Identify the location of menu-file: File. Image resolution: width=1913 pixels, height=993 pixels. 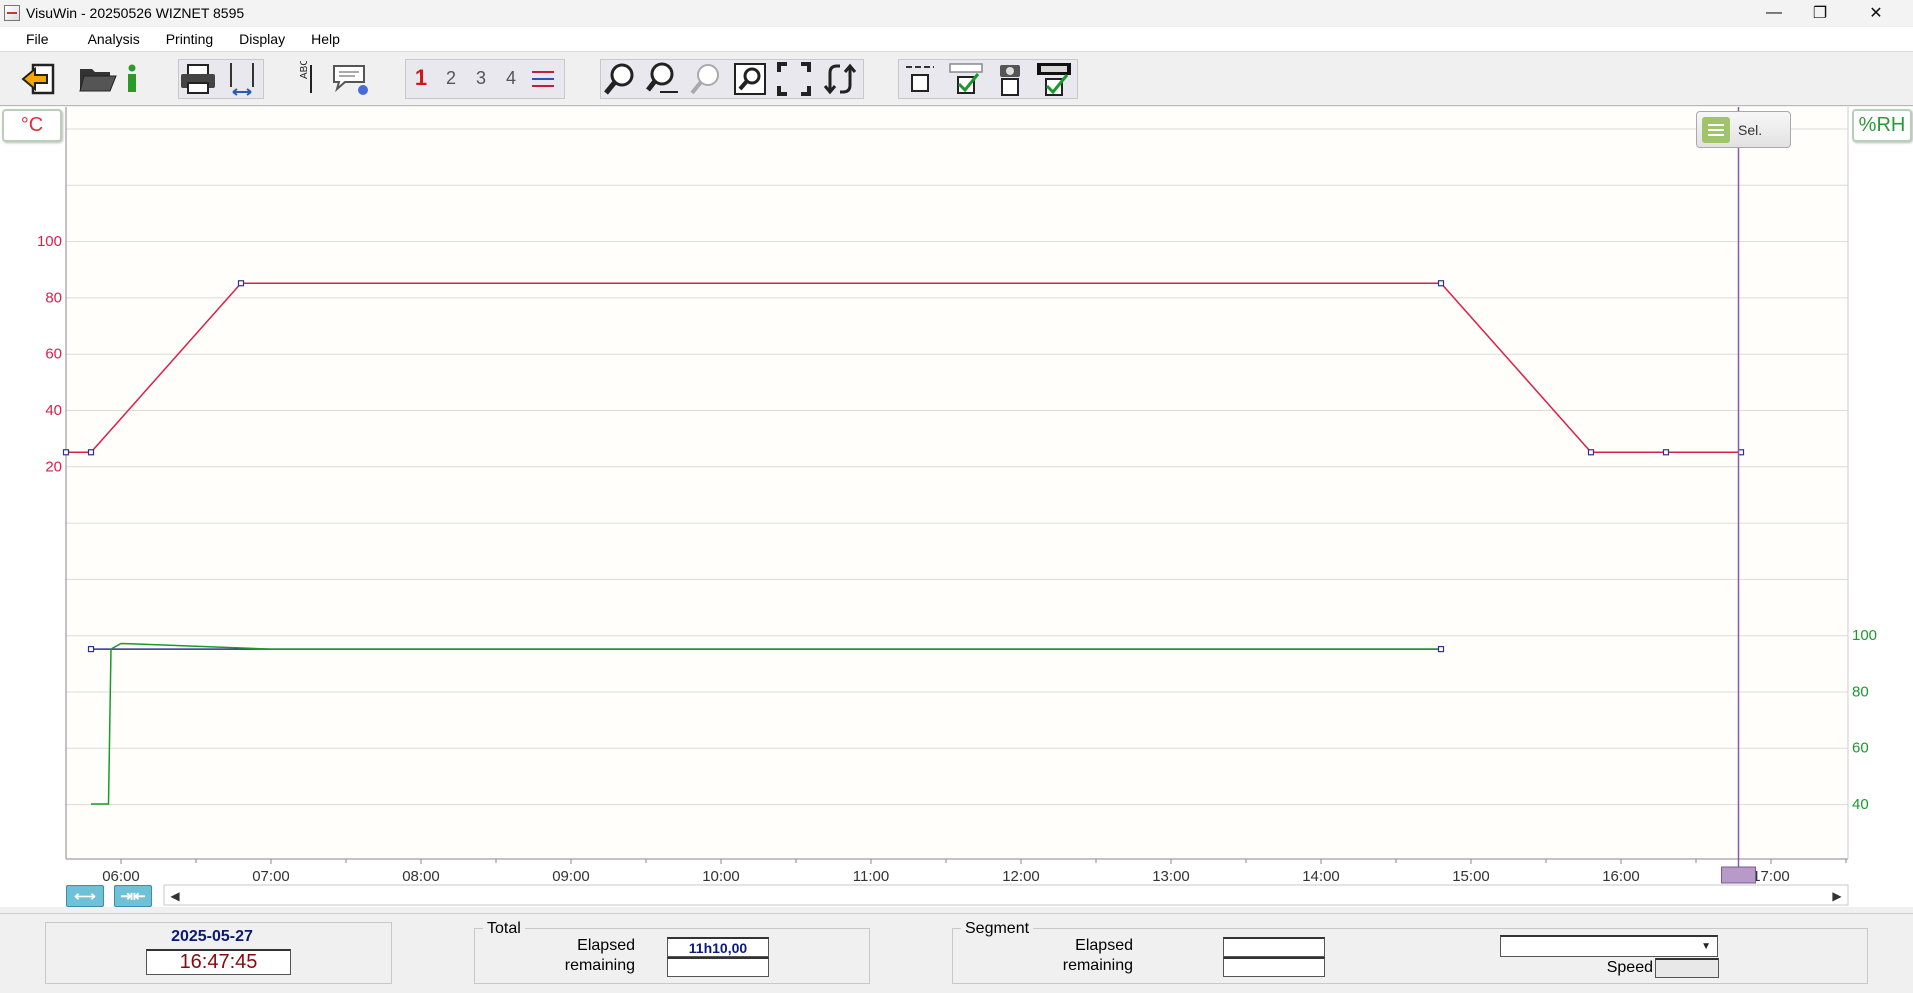
(37, 39).